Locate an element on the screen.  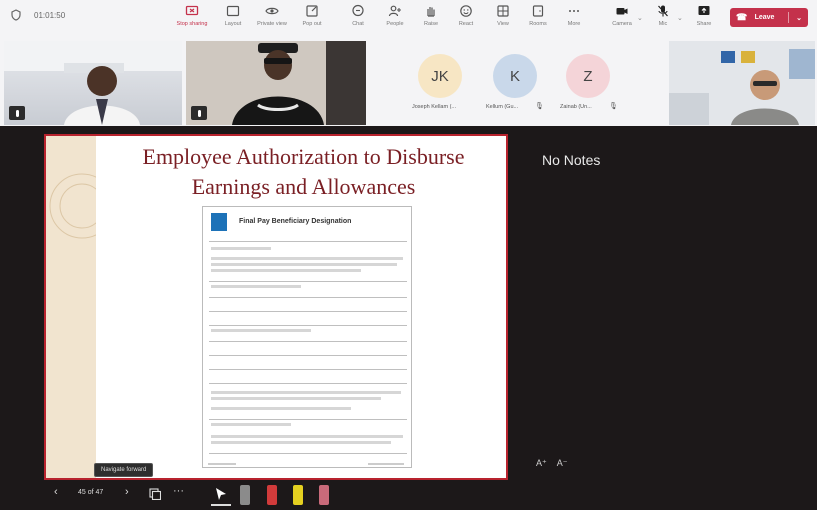
chat-icon is located at coordinates (358, 10).